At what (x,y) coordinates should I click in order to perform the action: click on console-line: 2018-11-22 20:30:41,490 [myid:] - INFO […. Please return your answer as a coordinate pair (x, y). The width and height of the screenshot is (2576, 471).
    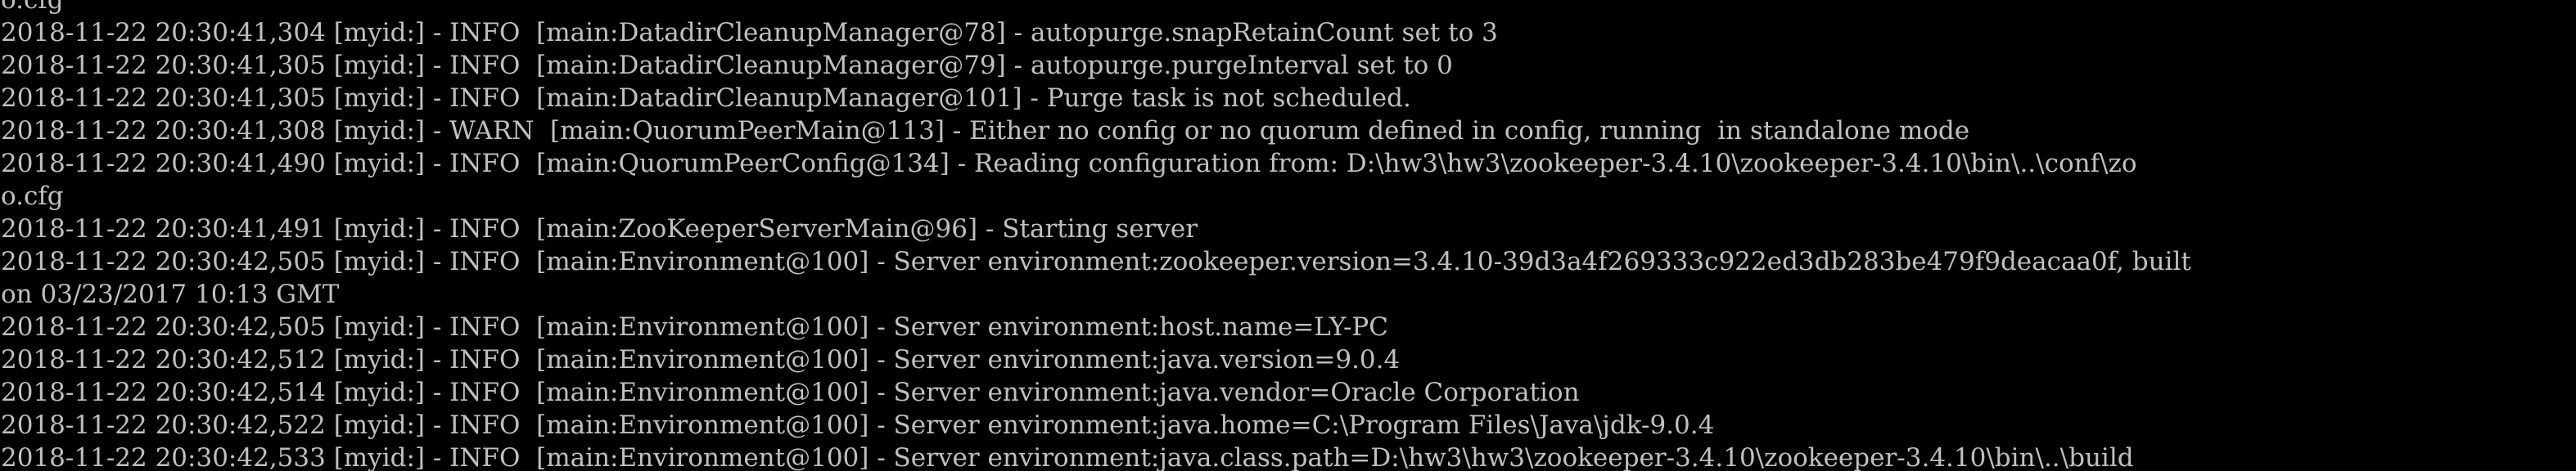
    Looking at the image, I should click on (1069, 163).